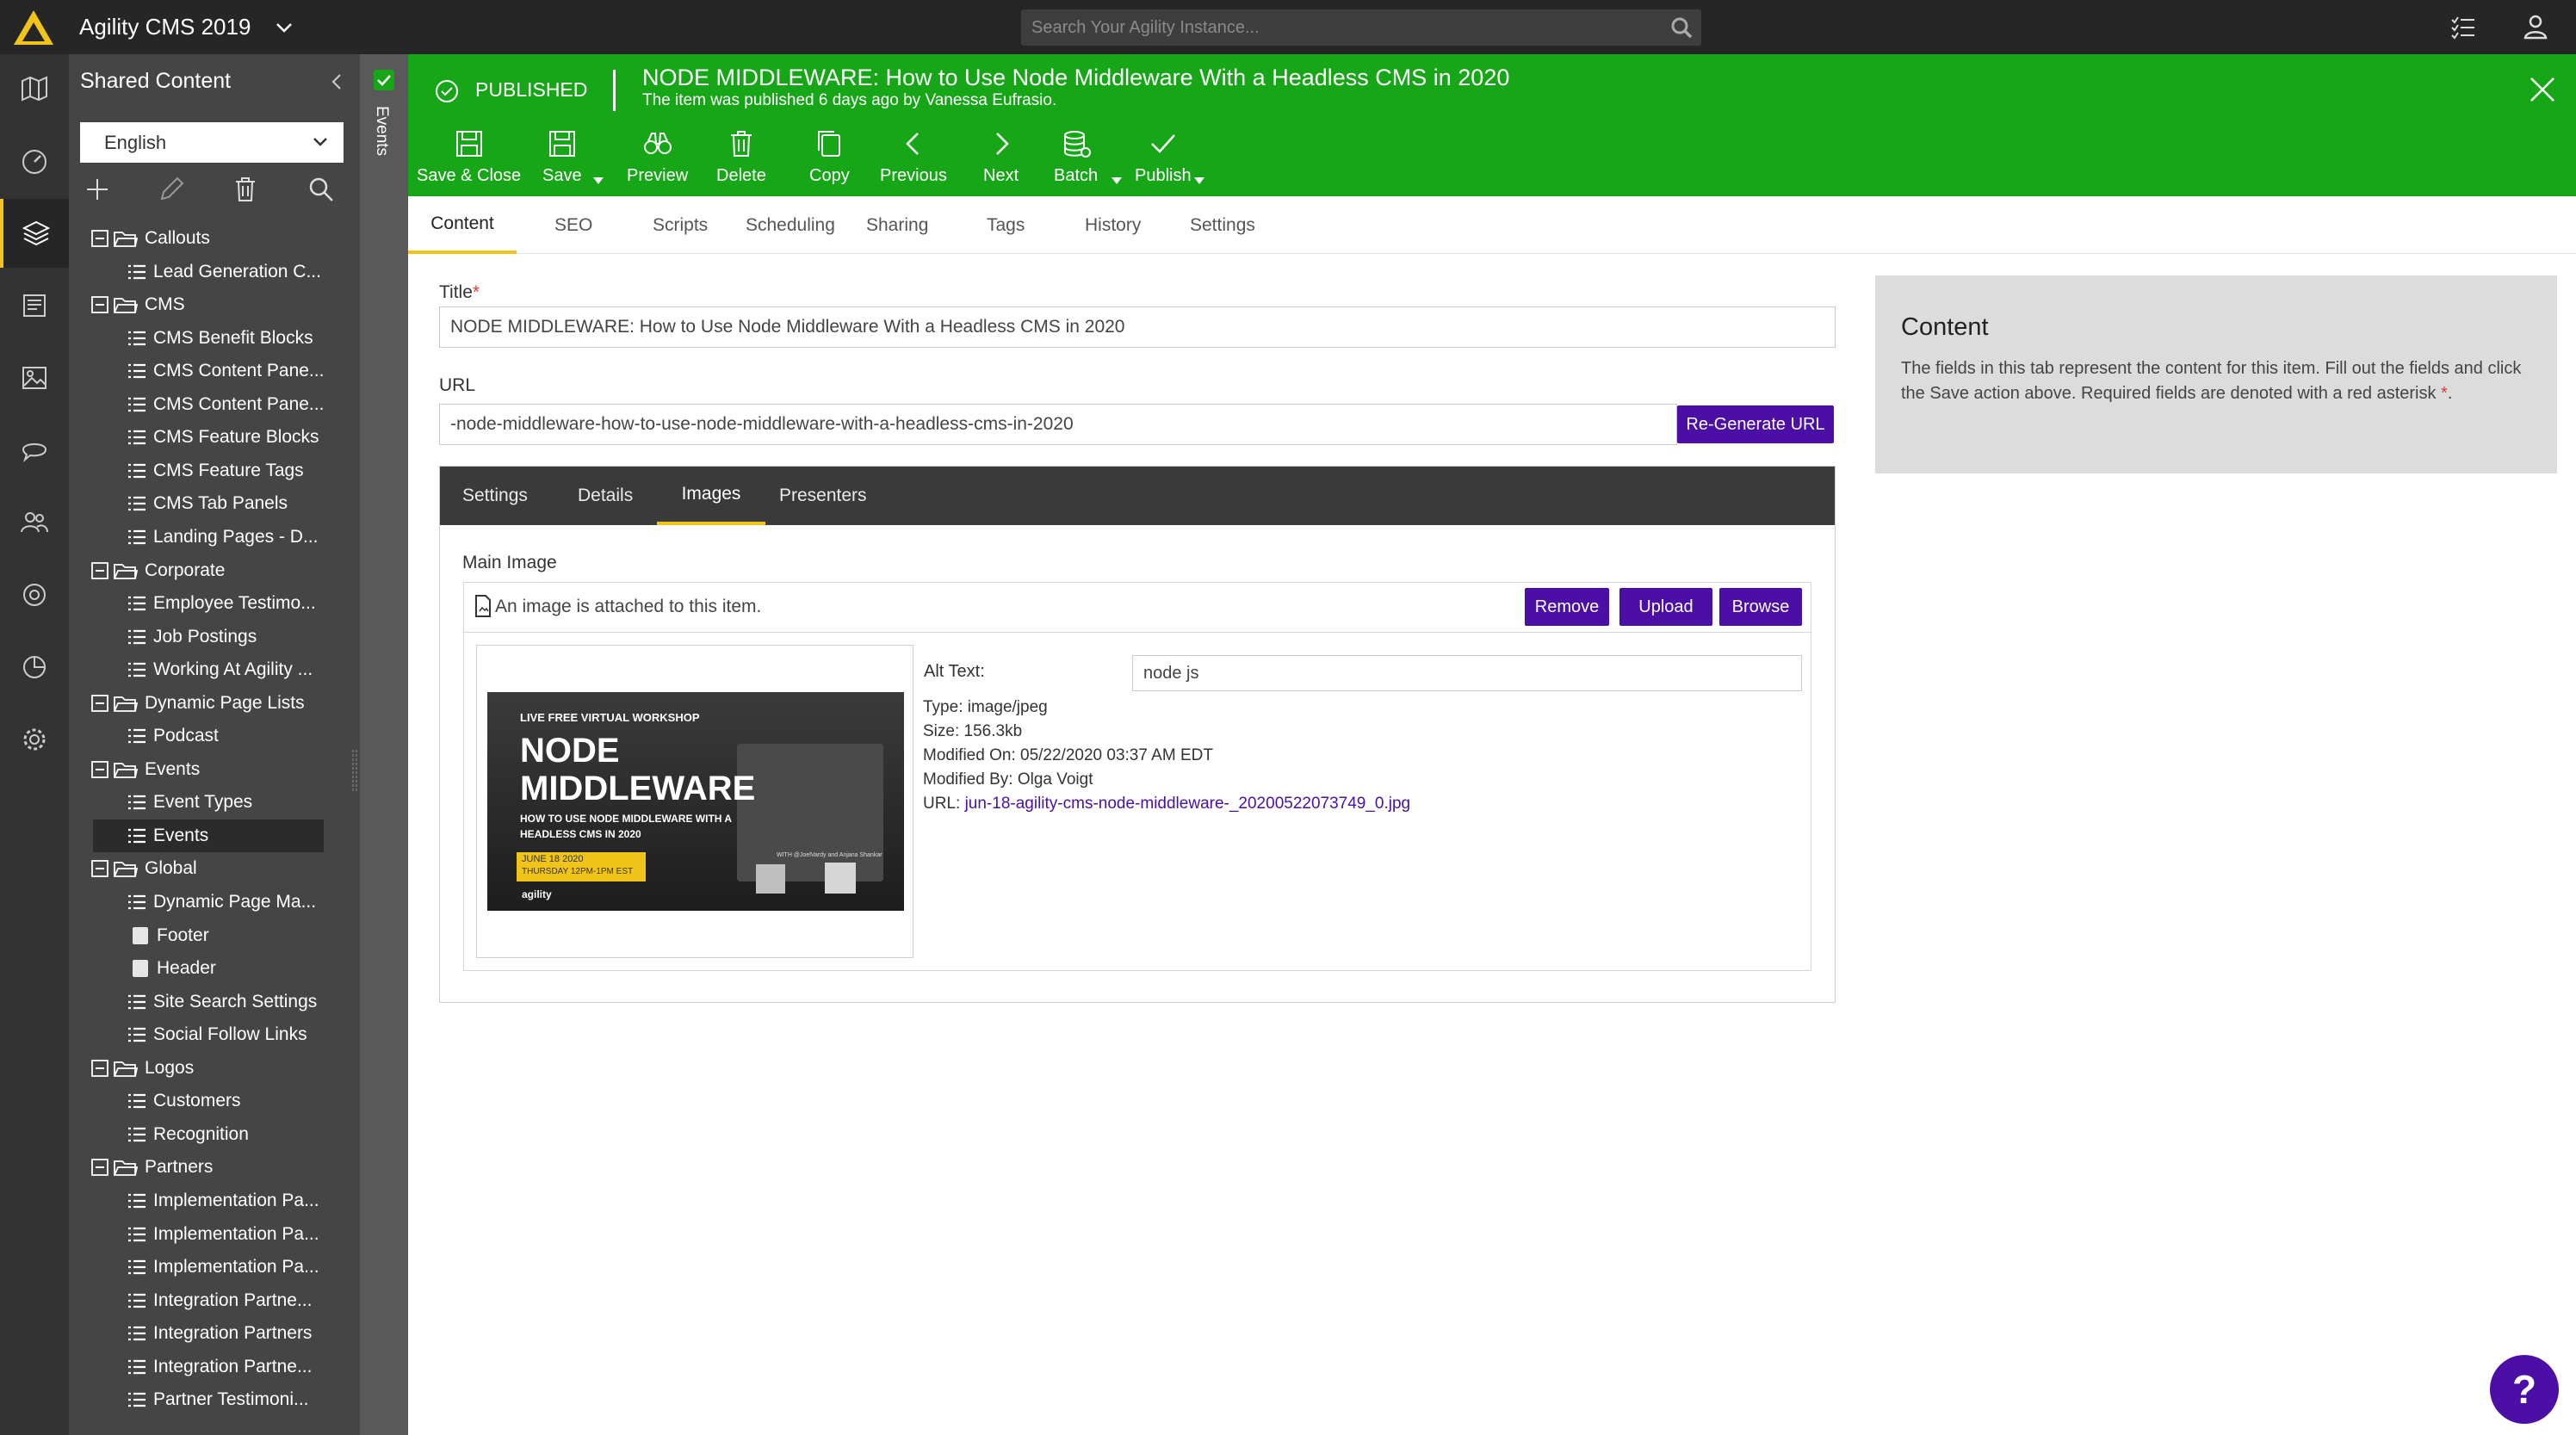  I want to click on regenerate-url-button: Re-Generate URL, so click(1756, 424).